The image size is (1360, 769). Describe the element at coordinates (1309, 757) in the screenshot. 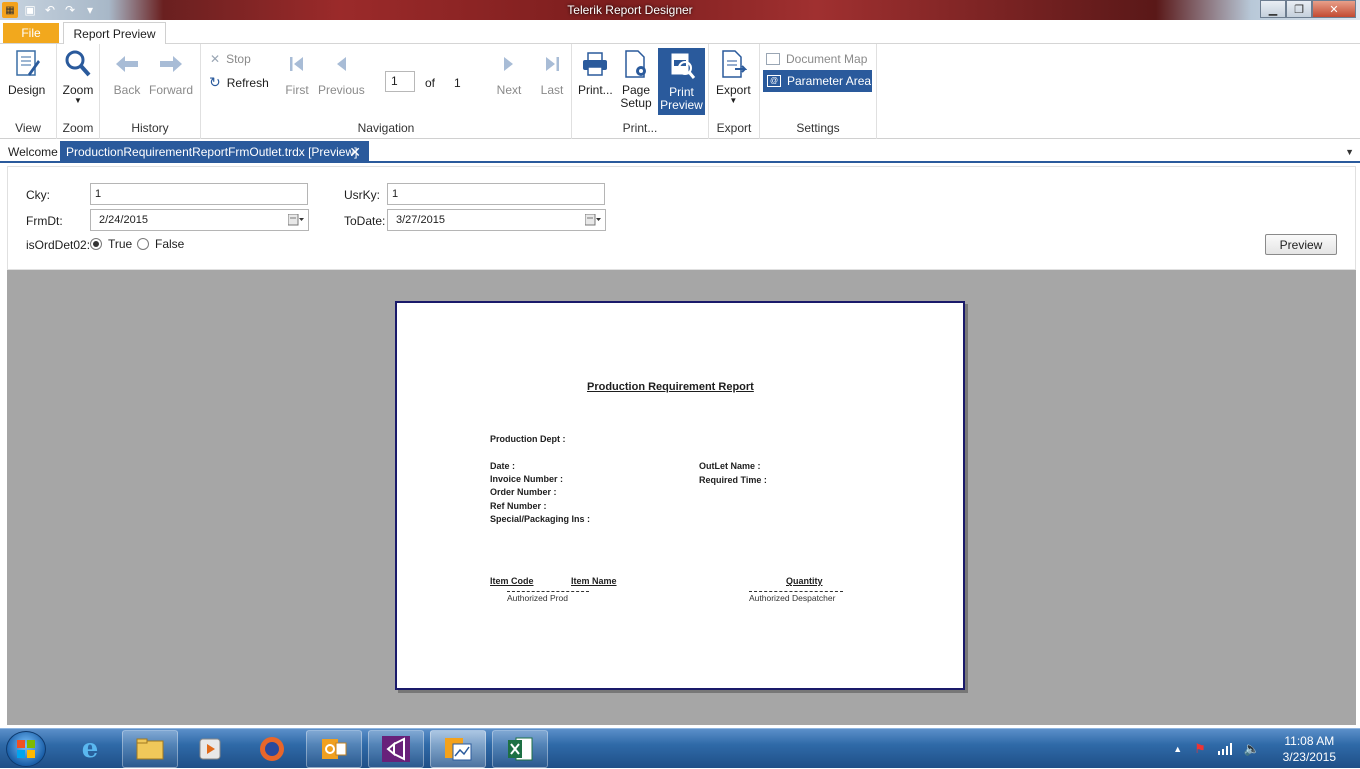

I see `clock-date: 3/23/2015` at that location.